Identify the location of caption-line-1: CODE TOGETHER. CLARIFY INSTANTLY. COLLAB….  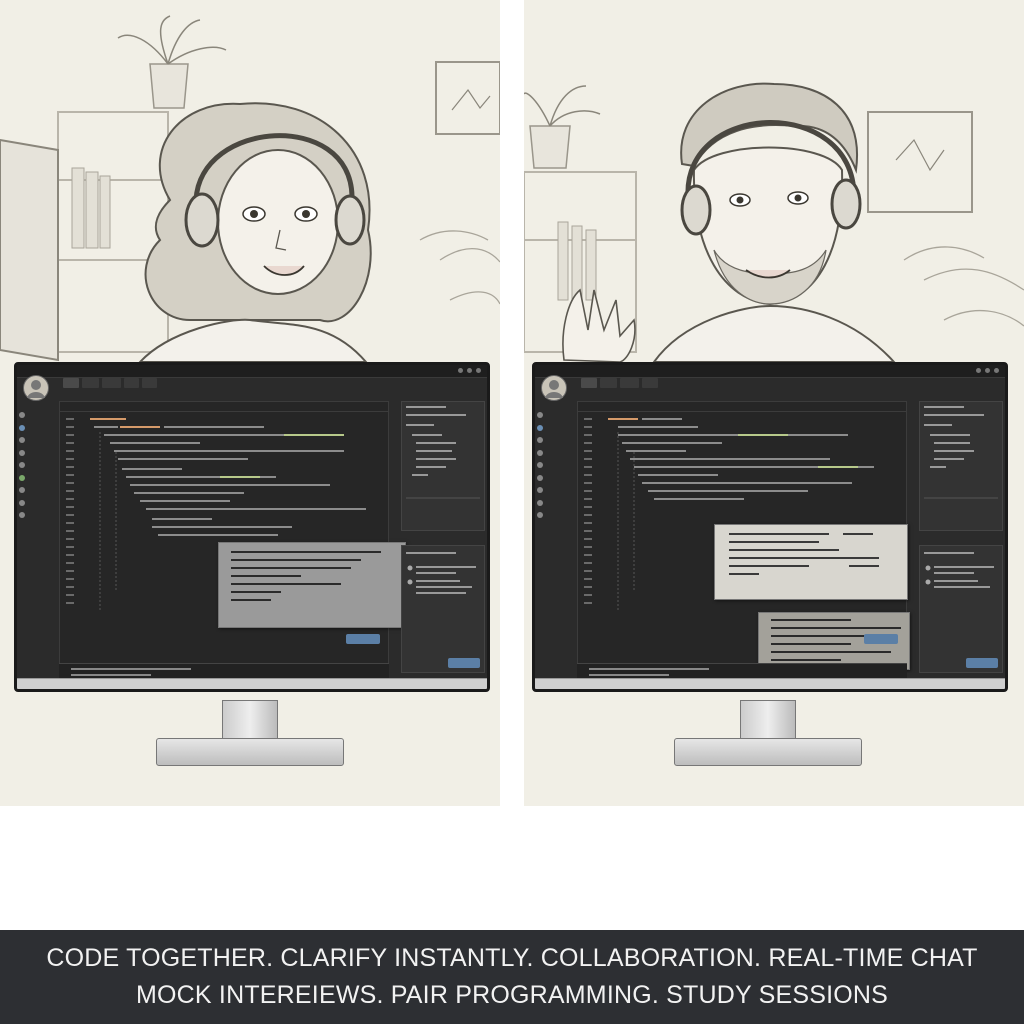
(512, 958).